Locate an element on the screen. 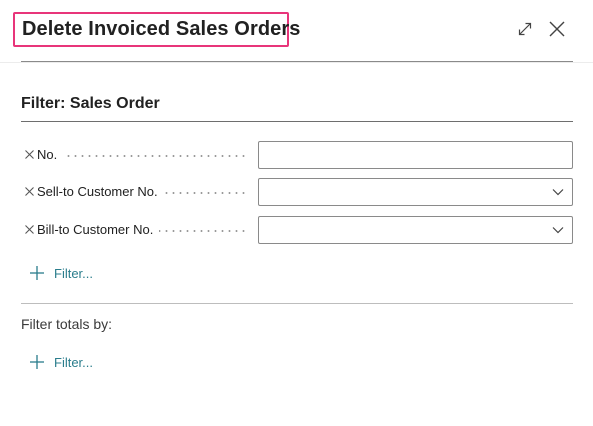 This screenshot has height=426, width=593. expand-button is located at coordinates (525, 29).